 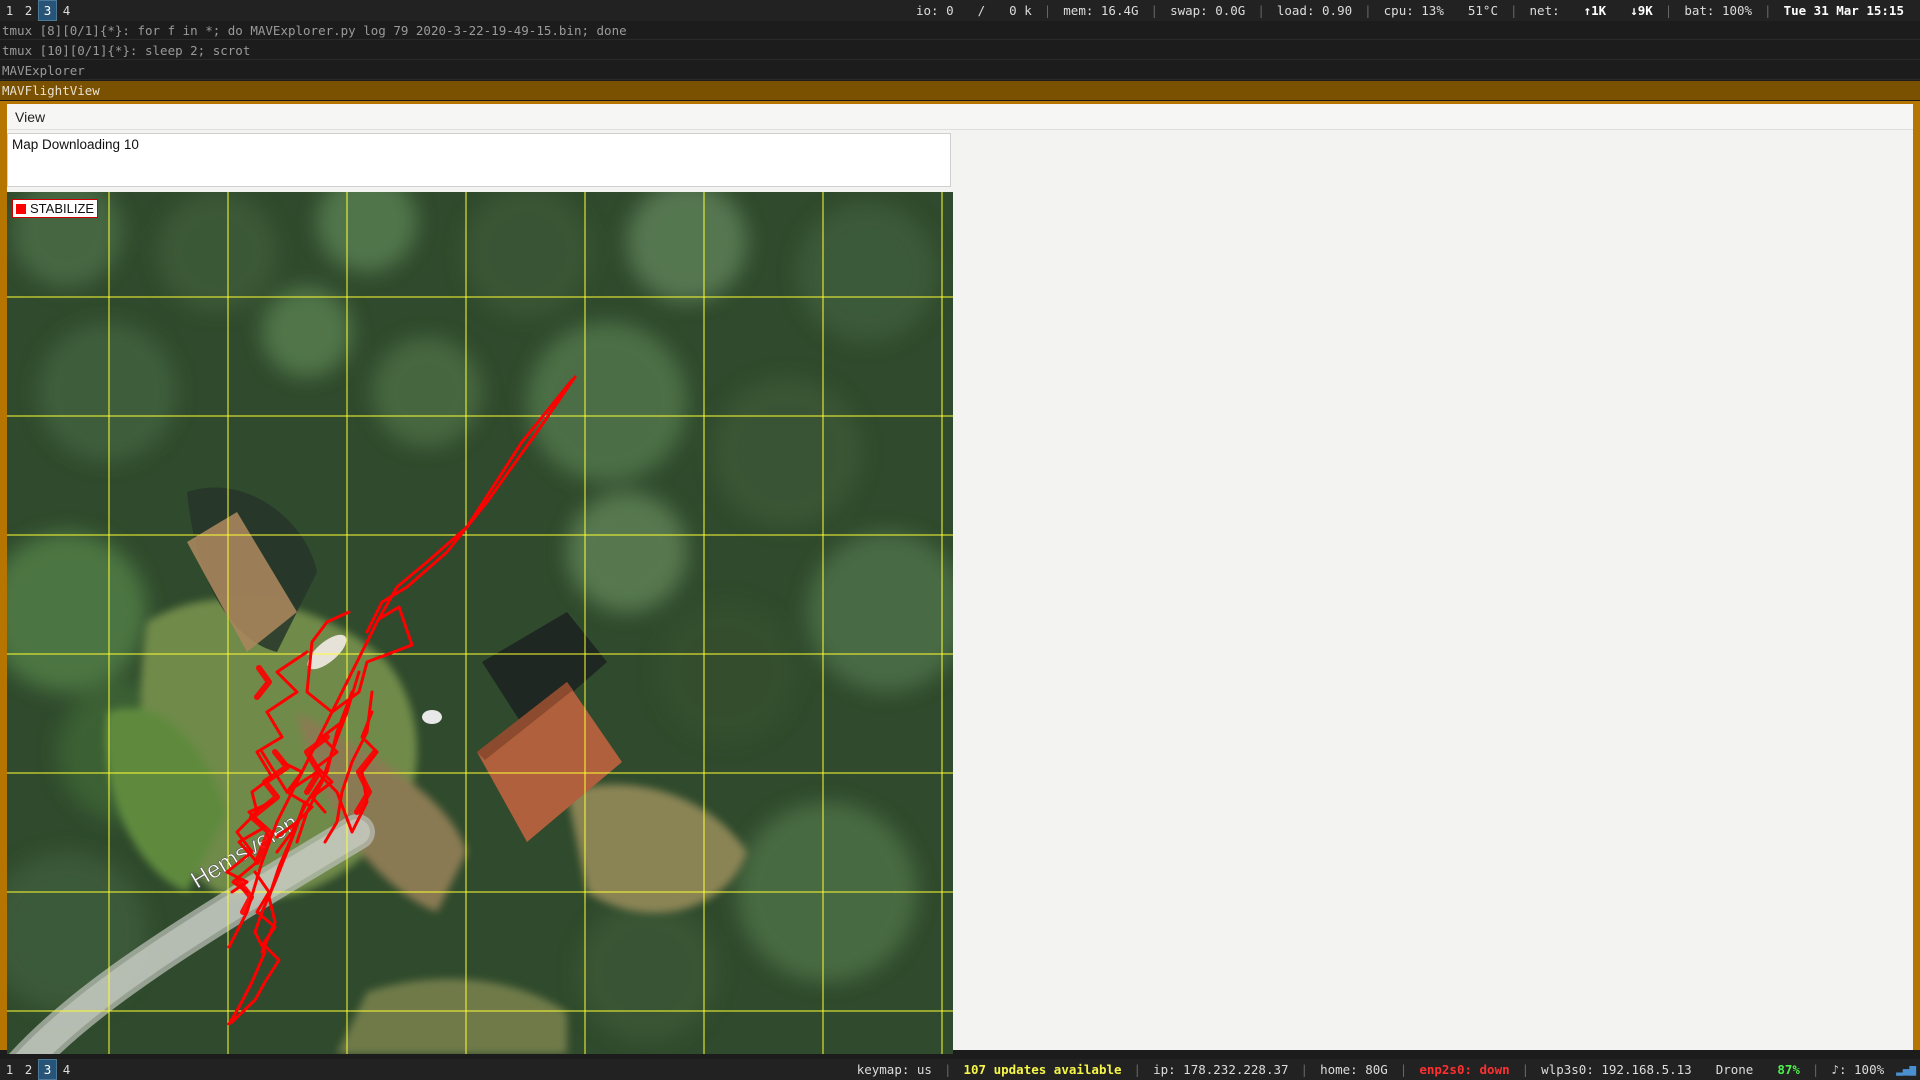 I want to click on battery-status: bat: 100%, so click(x=1718, y=10).